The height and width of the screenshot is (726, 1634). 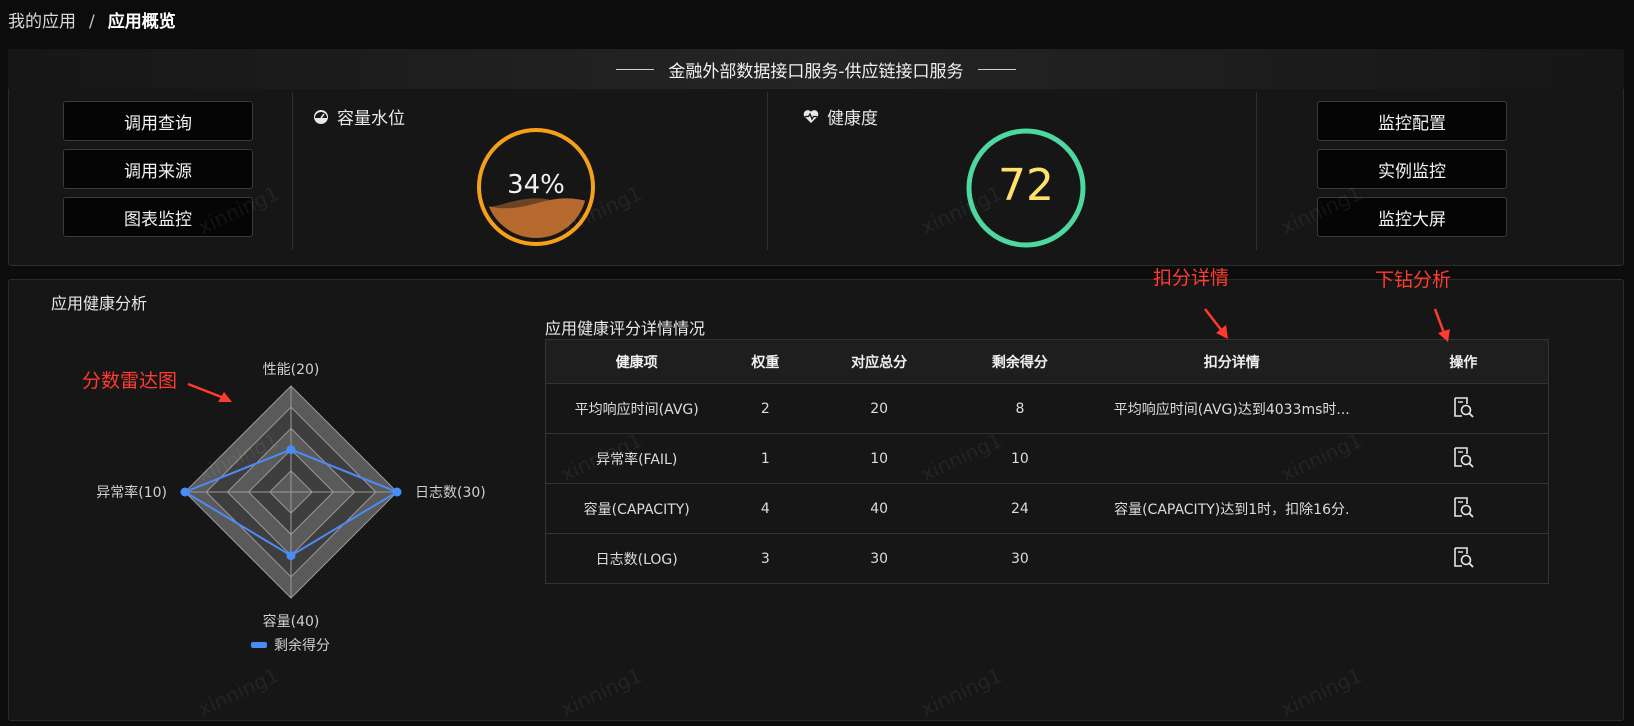 What do you see at coordinates (996, 69) in the screenshot?
I see `title-right-rule` at bounding box center [996, 69].